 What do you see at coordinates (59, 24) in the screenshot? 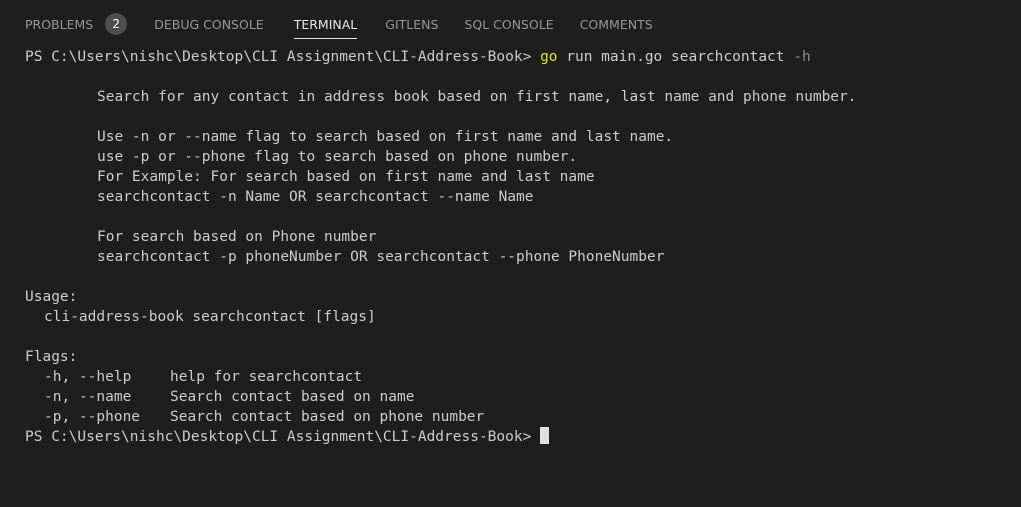
I see `tab-problems-label: PROBLEMS` at bounding box center [59, 24].